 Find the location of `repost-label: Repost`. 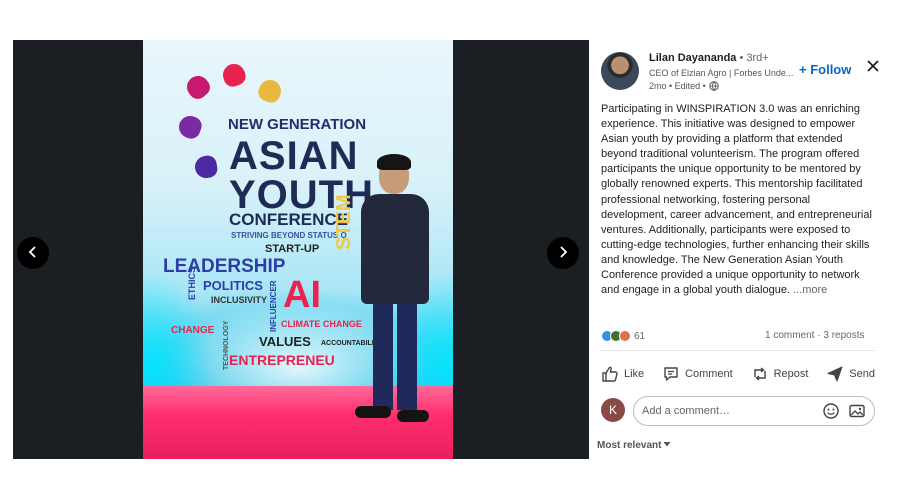

repost-label: Repost is located at coordinates (791, 374).